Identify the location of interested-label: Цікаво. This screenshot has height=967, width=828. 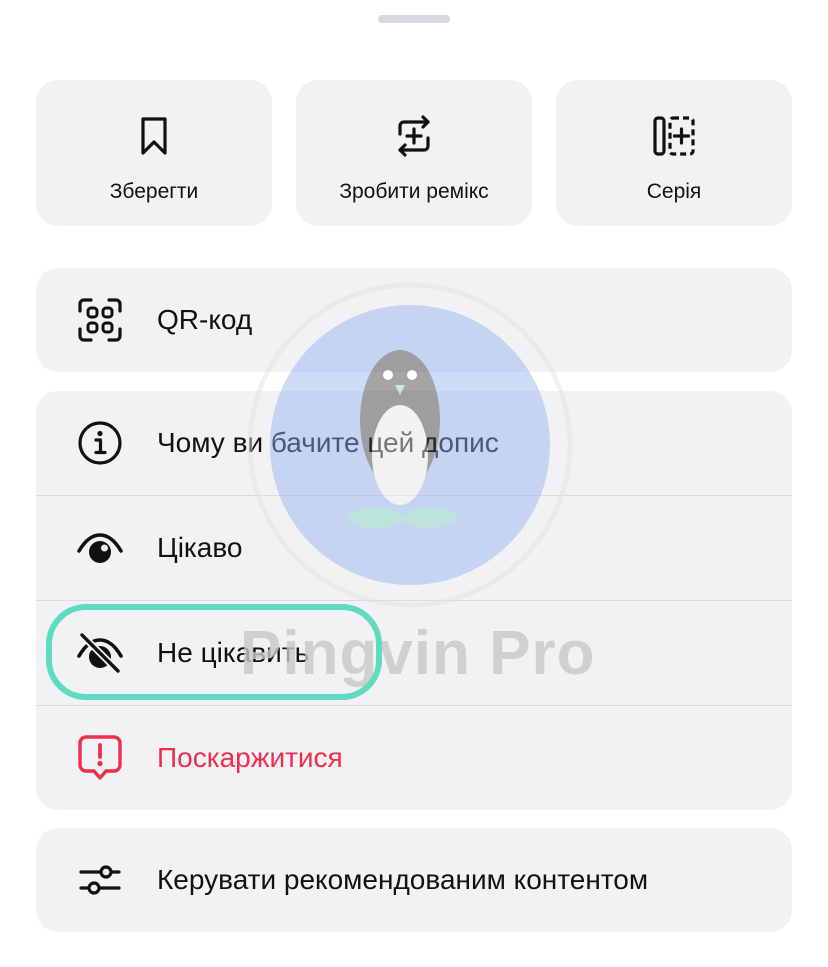
(200, 547).